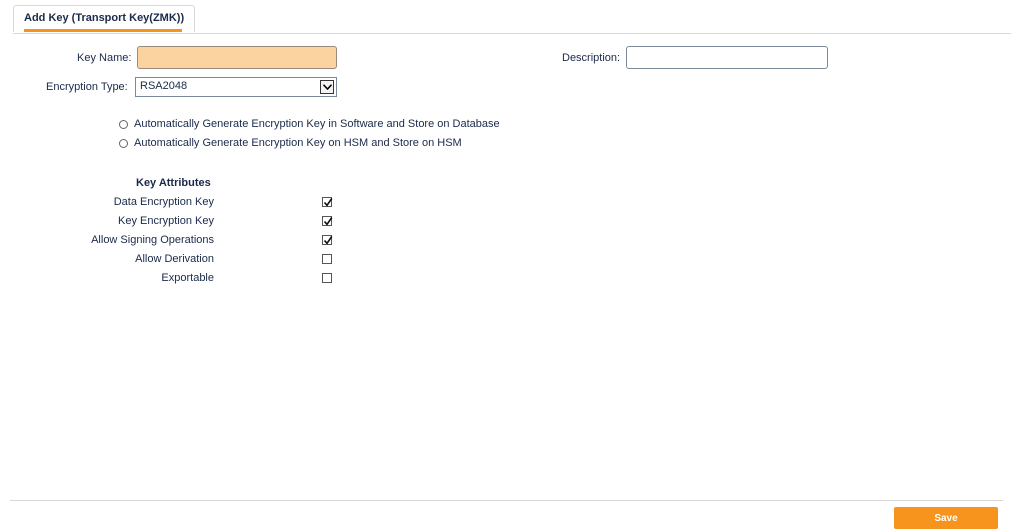 The image size is (1011, 532). I want to click on attr-checkbox-key-encryption-key, so click(327, 221).